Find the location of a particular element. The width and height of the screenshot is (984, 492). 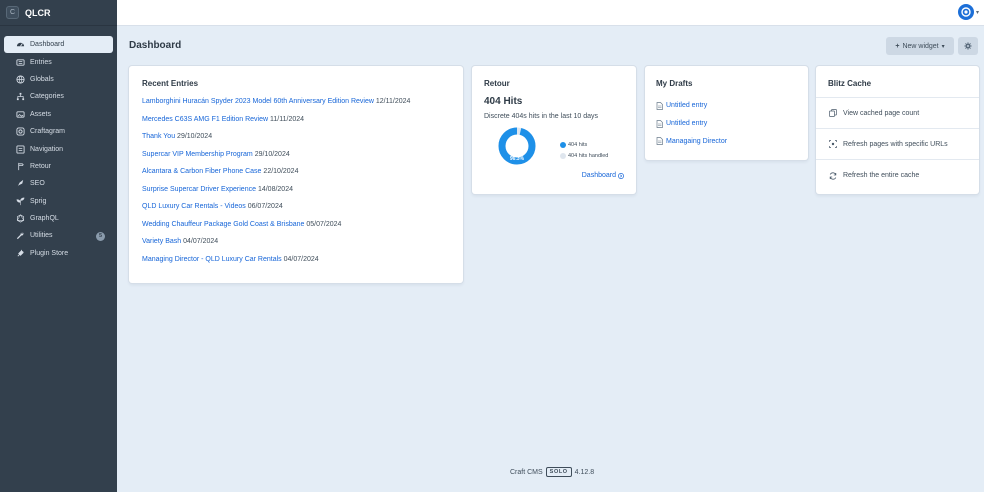

new-widget-label: New widget is located at coordinates (920, 46).